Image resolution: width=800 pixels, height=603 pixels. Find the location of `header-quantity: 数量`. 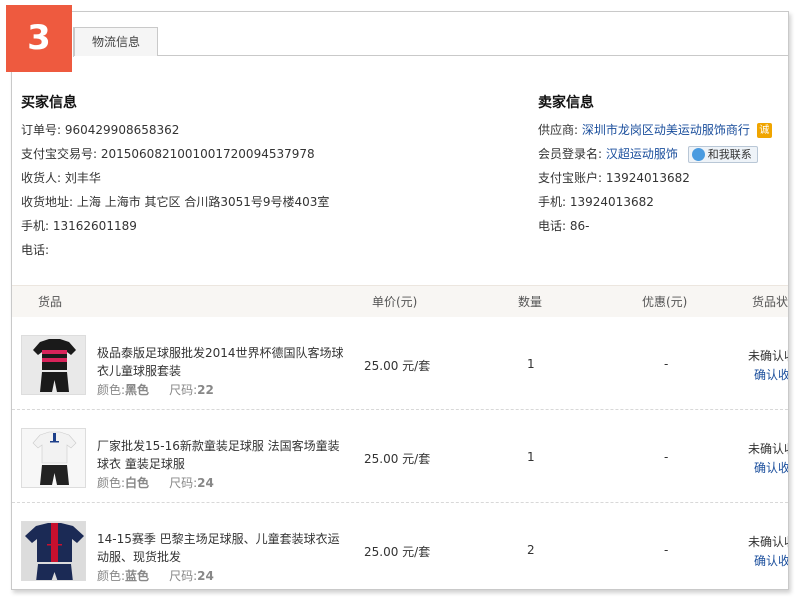

header-quantity: 数量 is located at coordinates (530, 302).